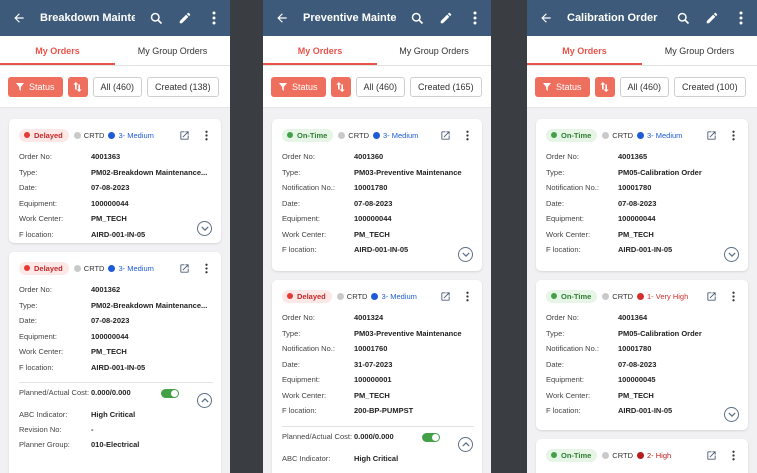 This screenshot has height=473, width=757. I want to click on field-value: 31-07-2023, so click(373, 364).